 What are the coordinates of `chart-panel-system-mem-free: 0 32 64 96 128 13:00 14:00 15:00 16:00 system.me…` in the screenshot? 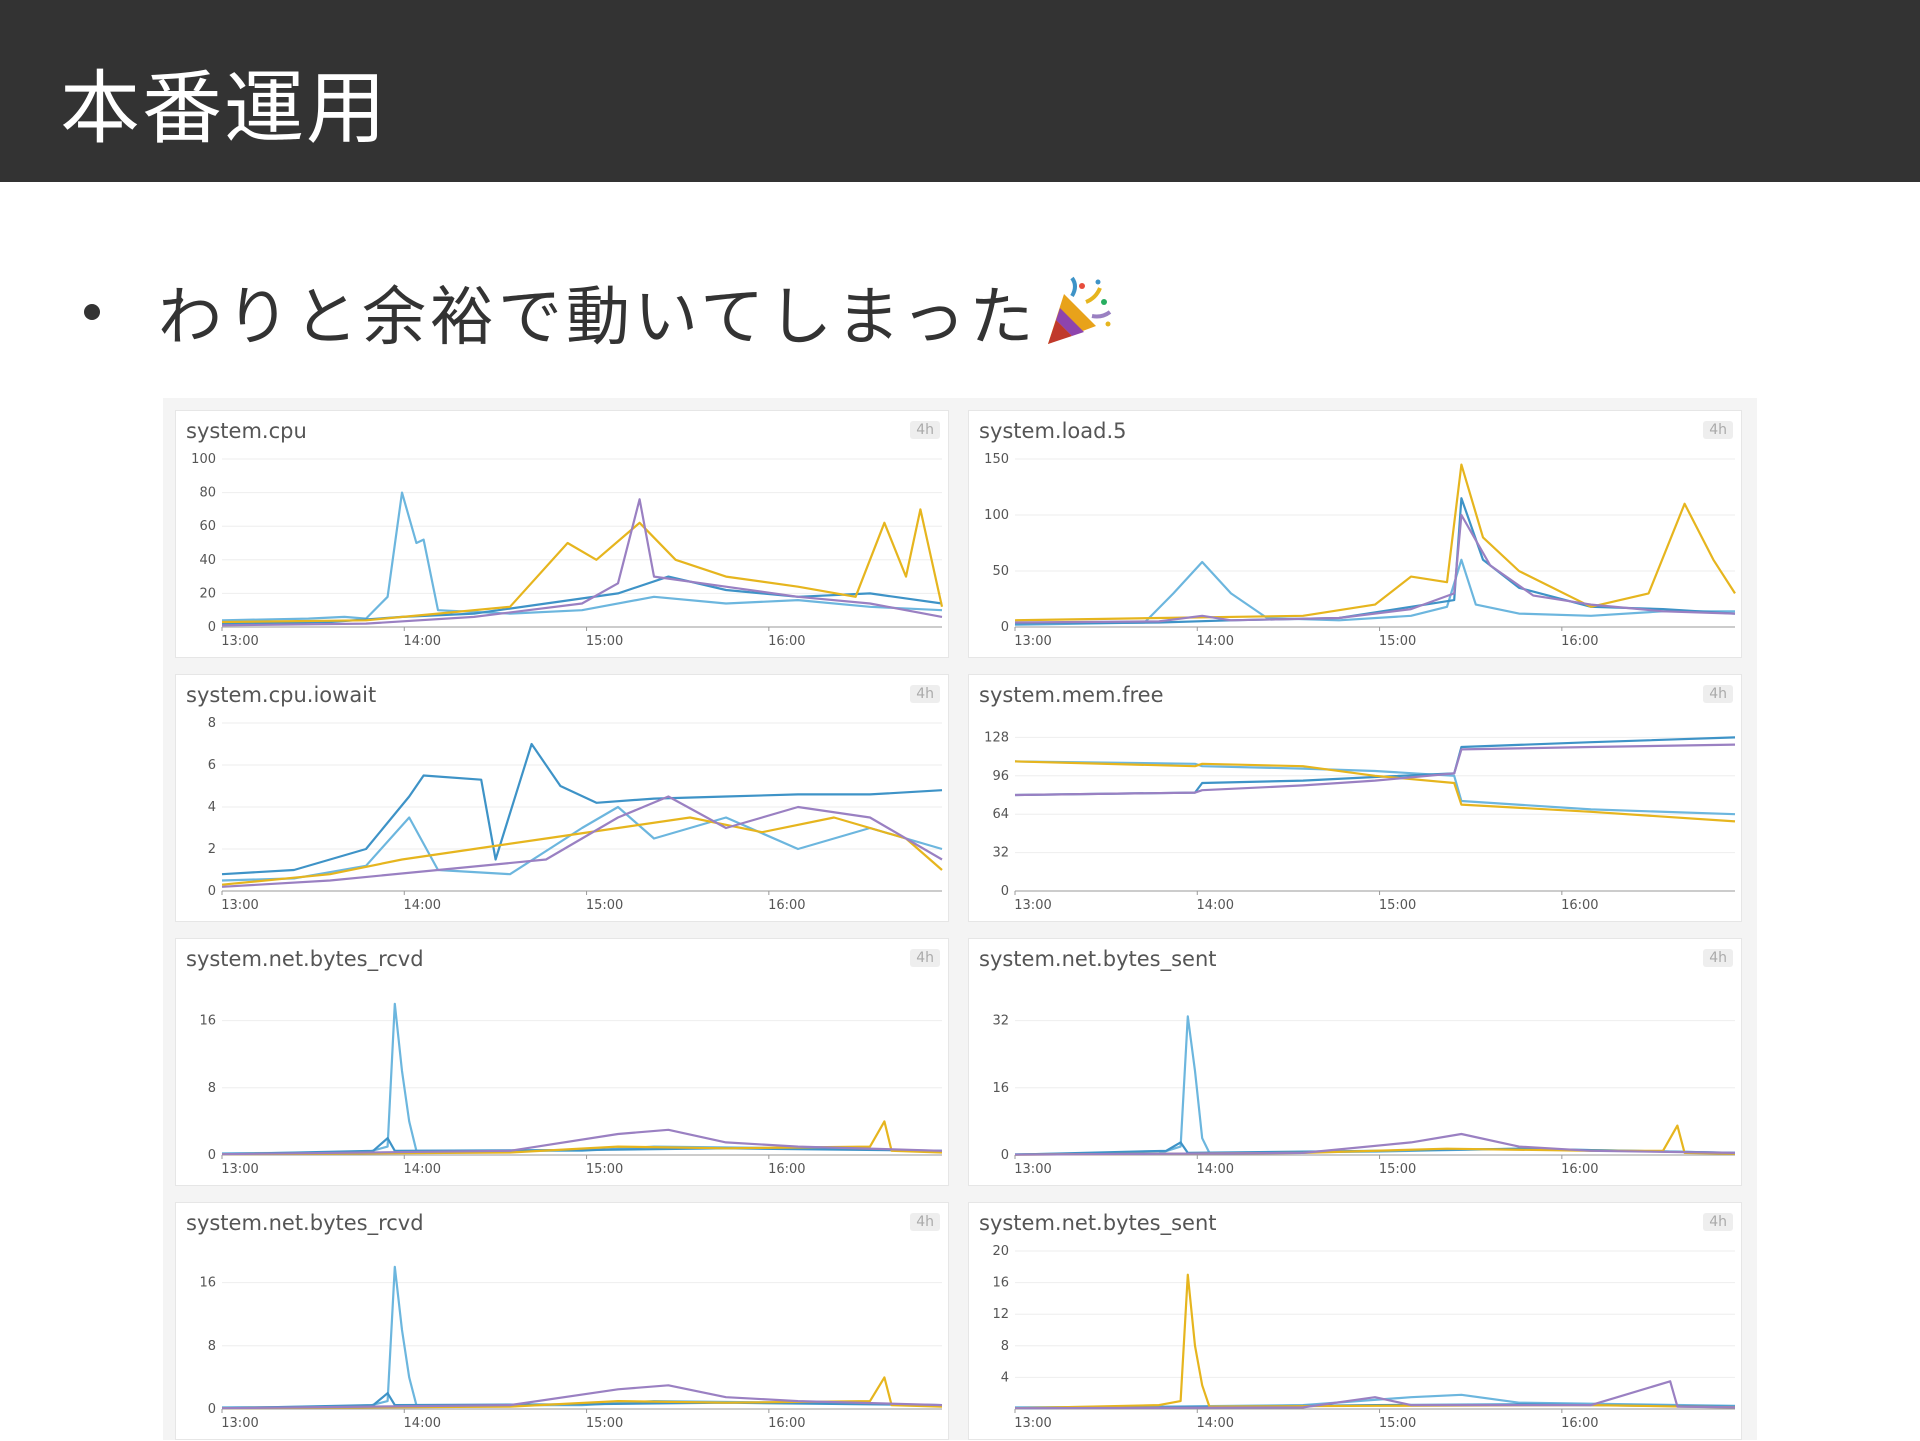 It's located at (1355, 798).